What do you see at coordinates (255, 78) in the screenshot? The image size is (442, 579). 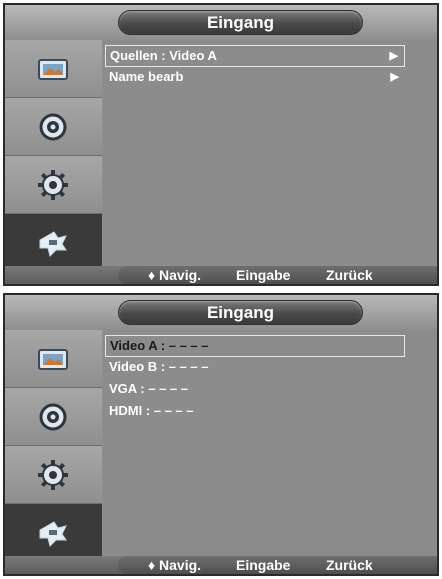 I see `menu-item-name-bearb: Name bearb ▶` at bounding box center [255, 78].